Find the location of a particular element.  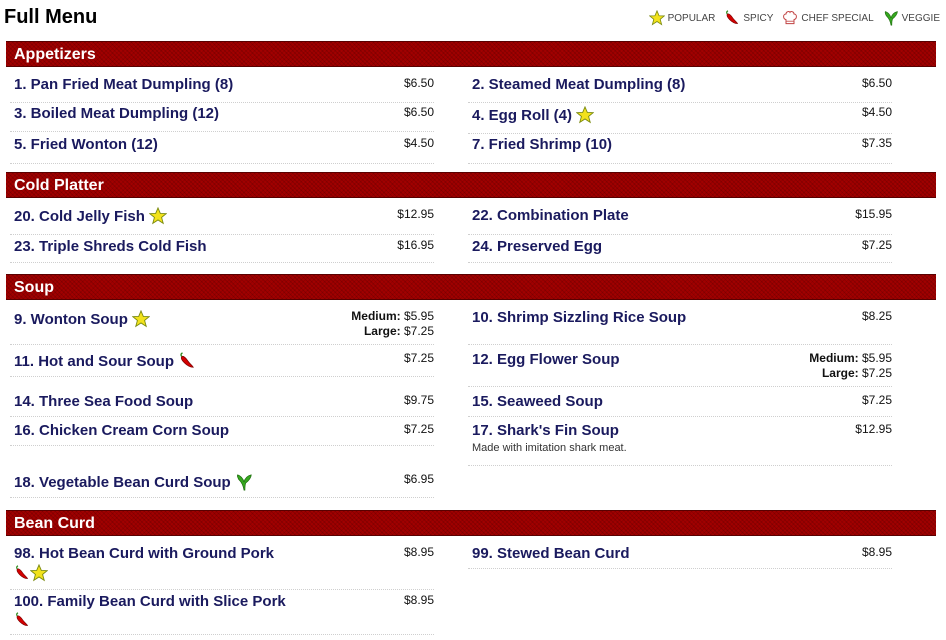

menu-item: 11. Hot and Sour Soup $7.25 is located at coordinates (222, 364).